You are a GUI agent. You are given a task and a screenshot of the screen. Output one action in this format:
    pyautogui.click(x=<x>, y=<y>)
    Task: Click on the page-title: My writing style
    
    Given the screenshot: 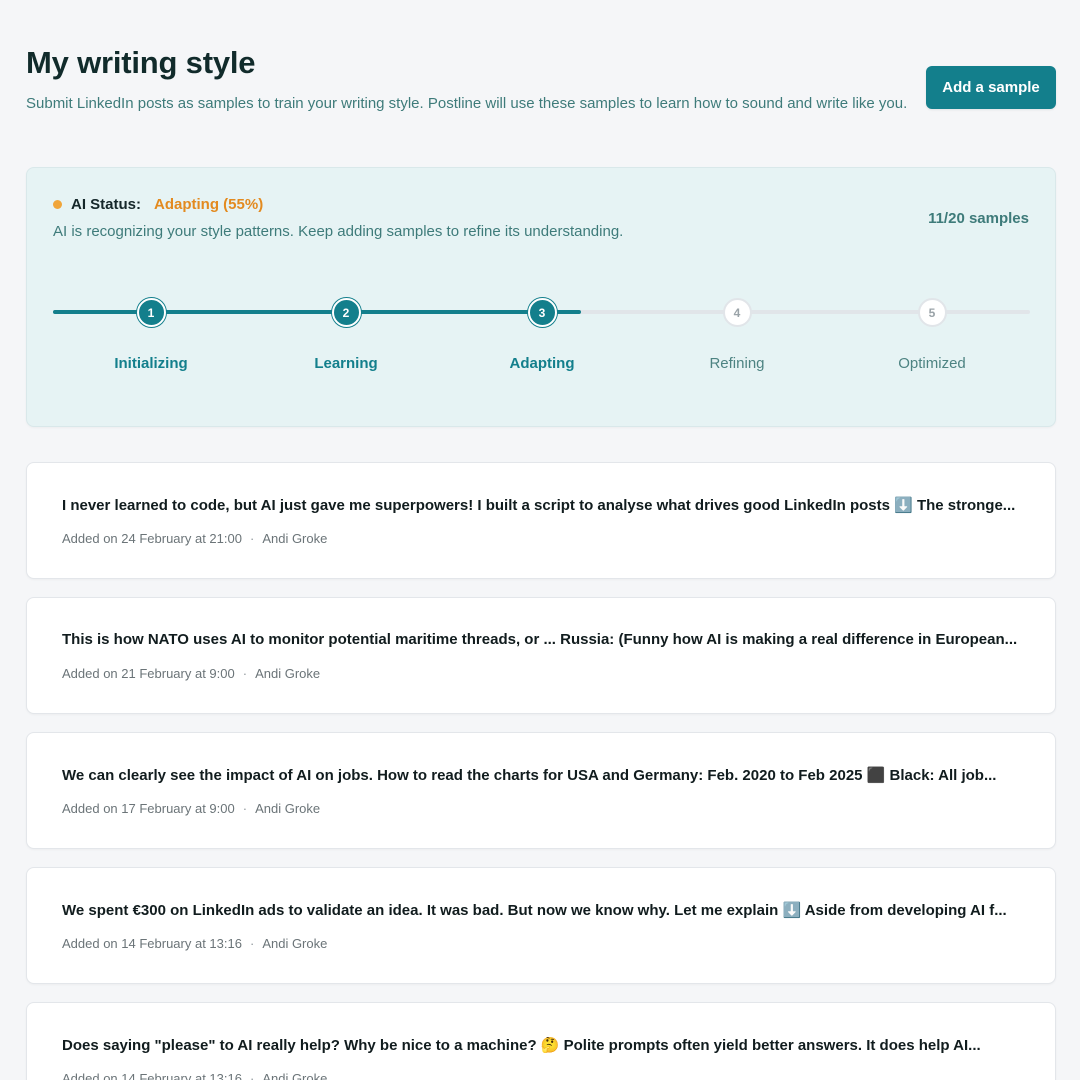 What is the action you would take?
    pyautogui.click(x=141, y=62)
    